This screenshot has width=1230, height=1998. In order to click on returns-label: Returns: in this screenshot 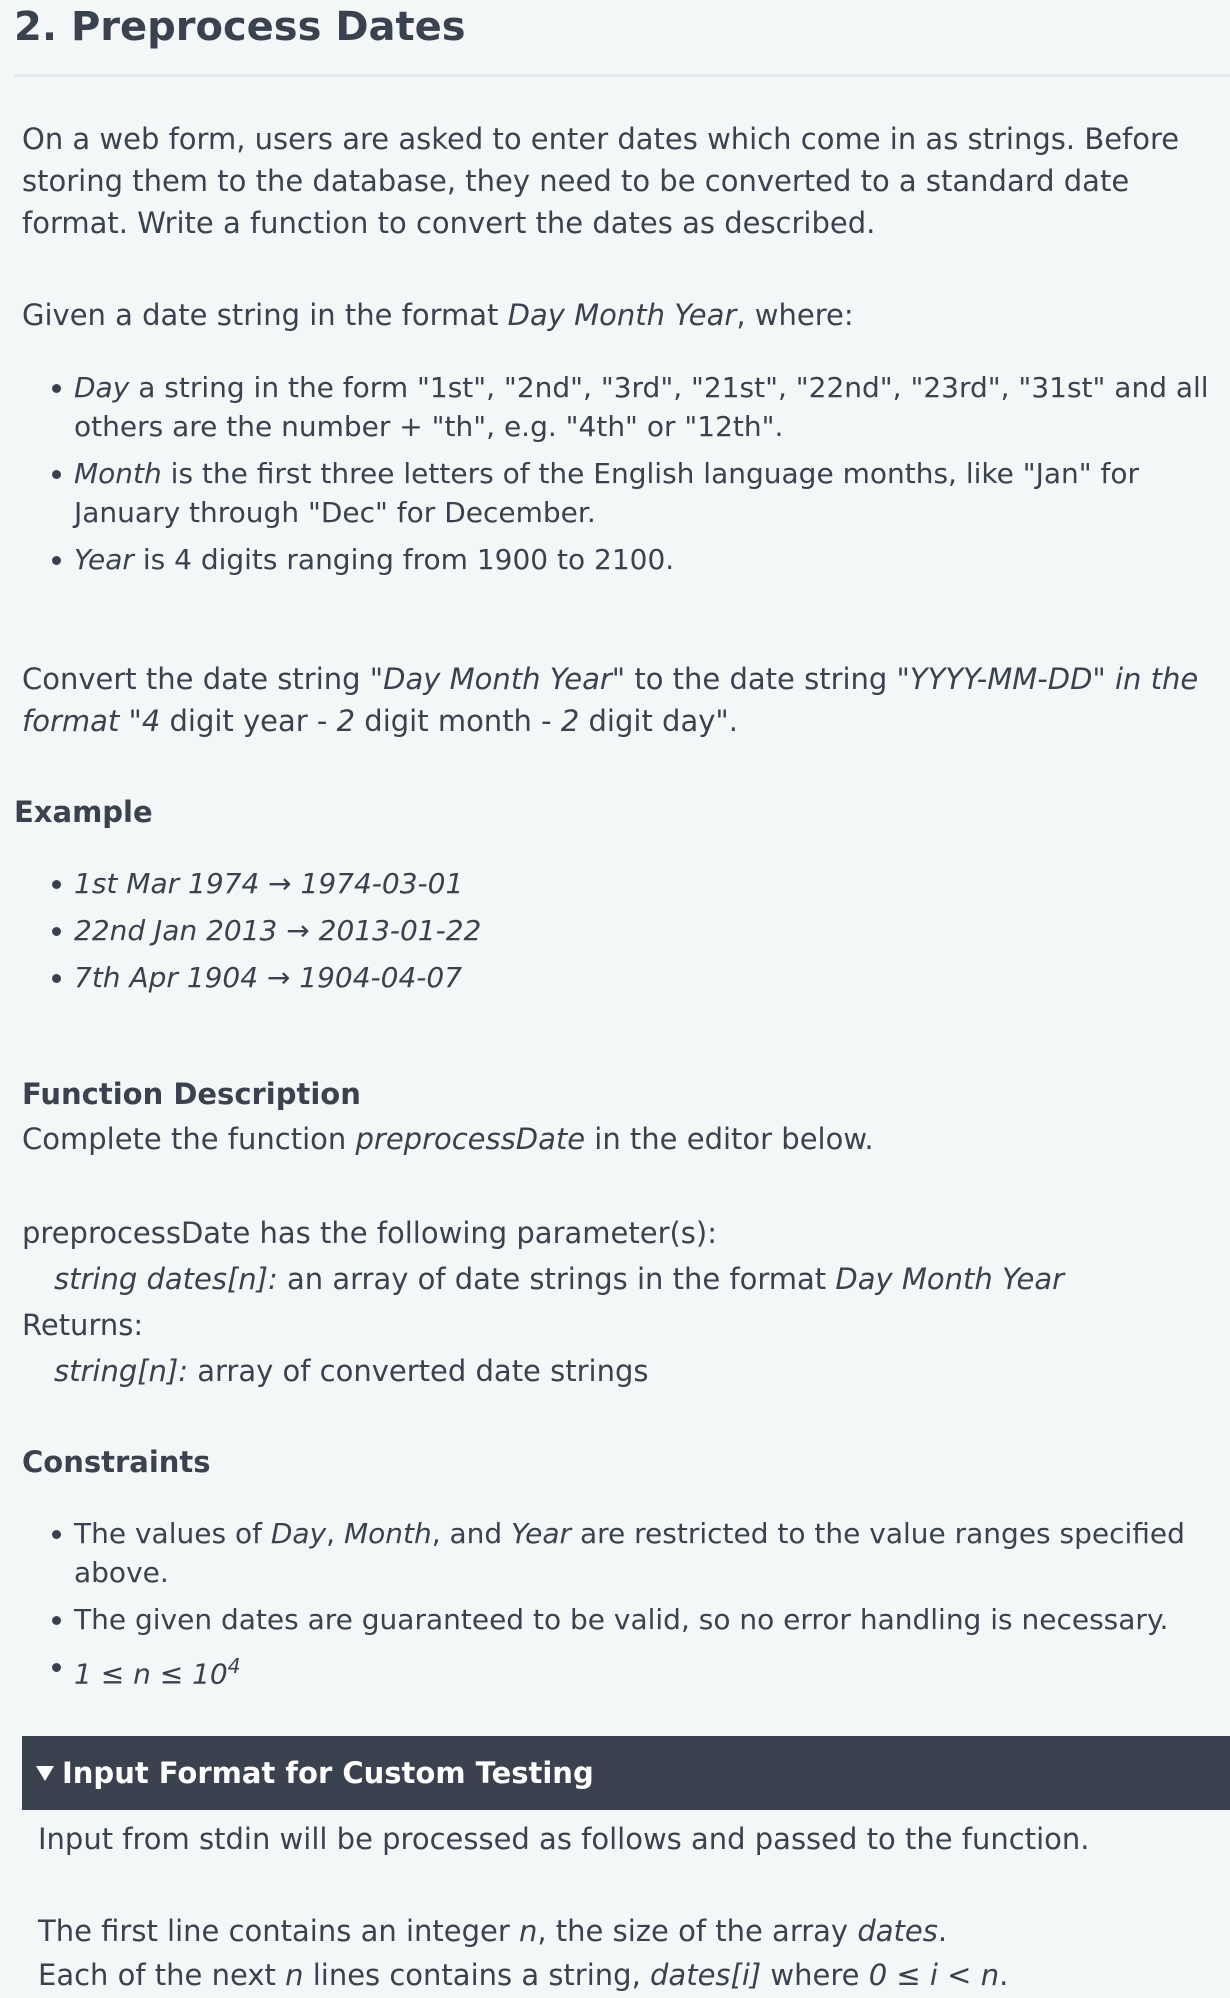, I will do `click(83, 1325)`.